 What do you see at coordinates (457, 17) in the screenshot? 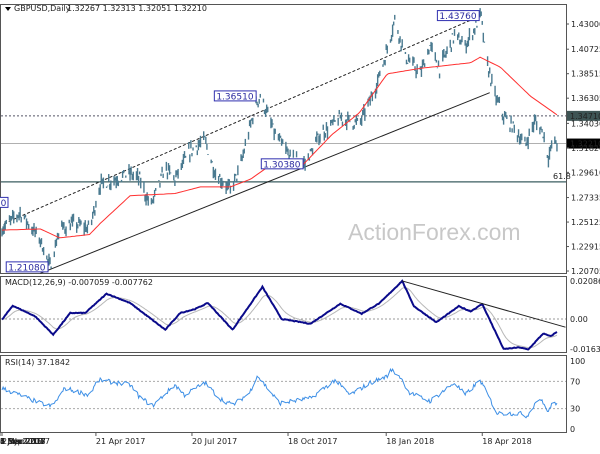
I see `price-annotation-label: 1.43760` at bounding box center [457, 17].